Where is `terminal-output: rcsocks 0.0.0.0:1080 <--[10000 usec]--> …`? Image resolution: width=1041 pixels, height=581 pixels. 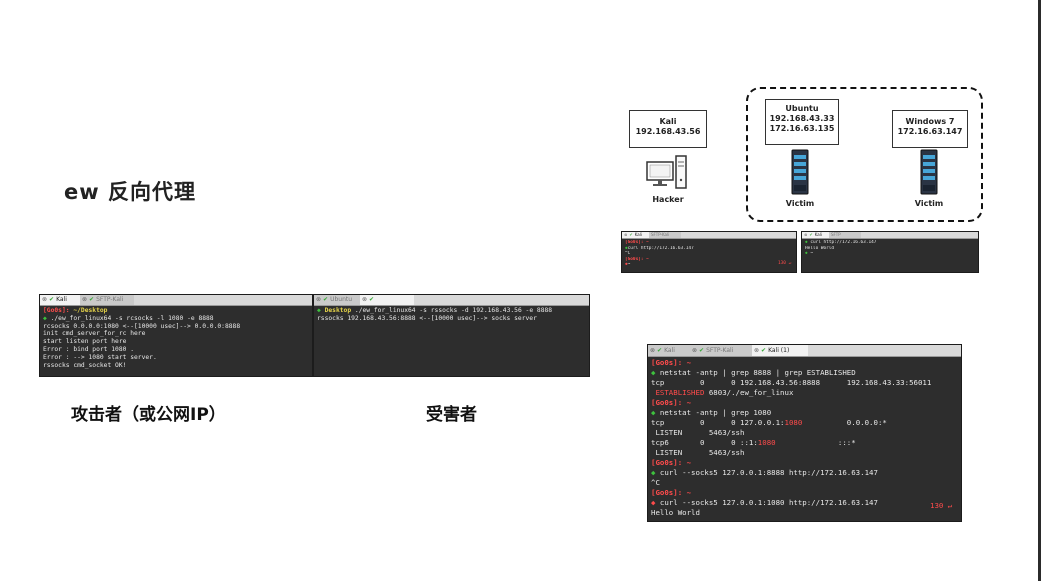 terminal-output: rcsocks 0.0.0.0:1080 <--[10000 usec]--> … is located at coordinates (142, 326).